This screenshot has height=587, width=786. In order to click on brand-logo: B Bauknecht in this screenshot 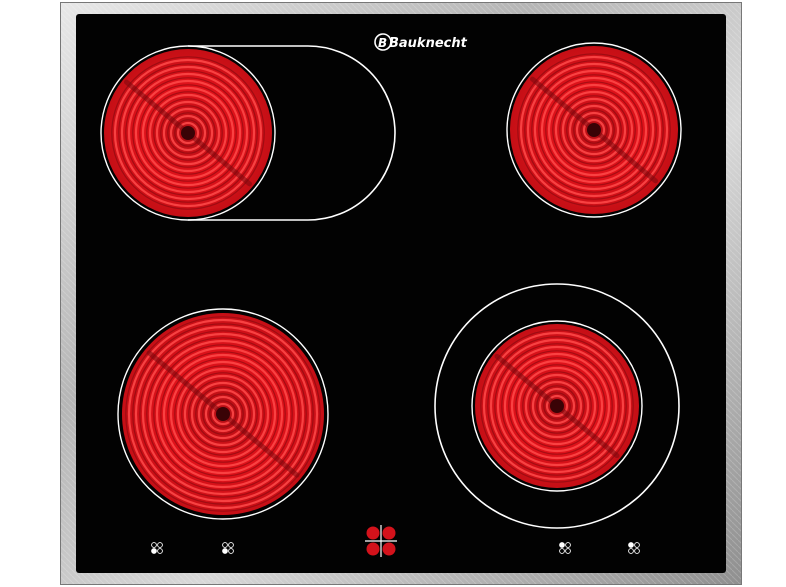, I will do `click(421, 42)`.